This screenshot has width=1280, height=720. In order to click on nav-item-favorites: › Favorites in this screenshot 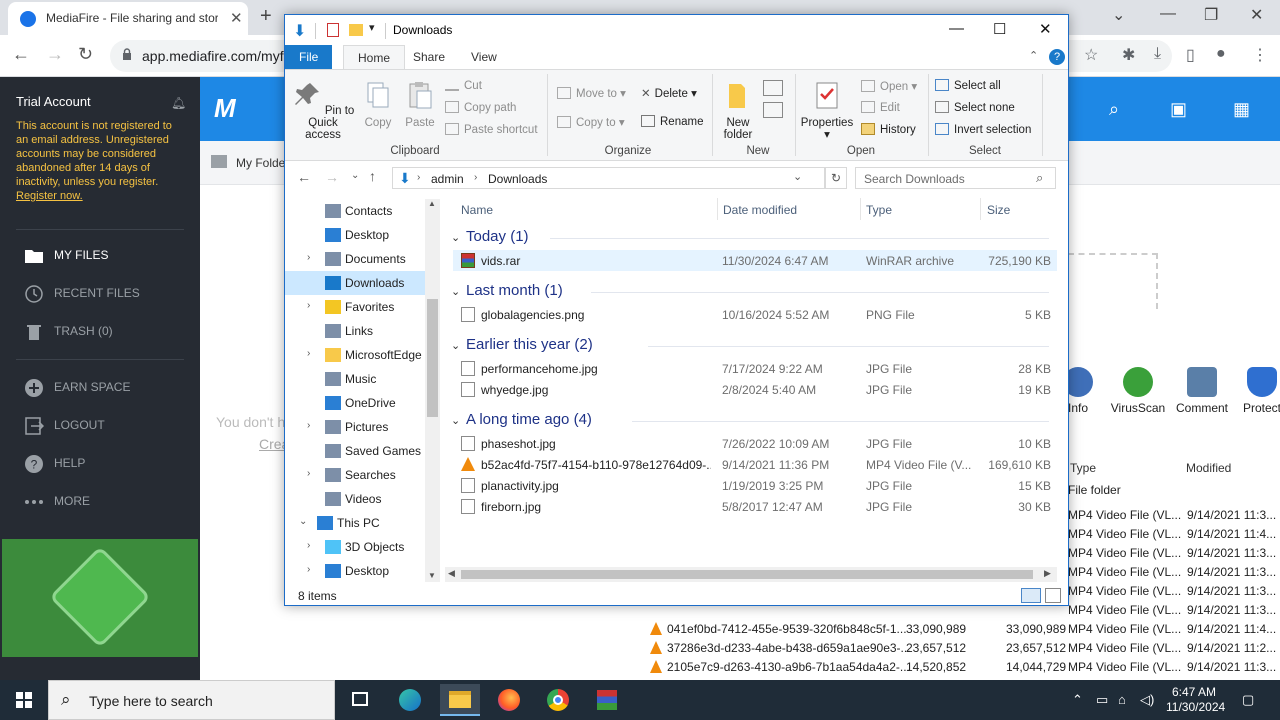, I will do `click(356, 307)`.